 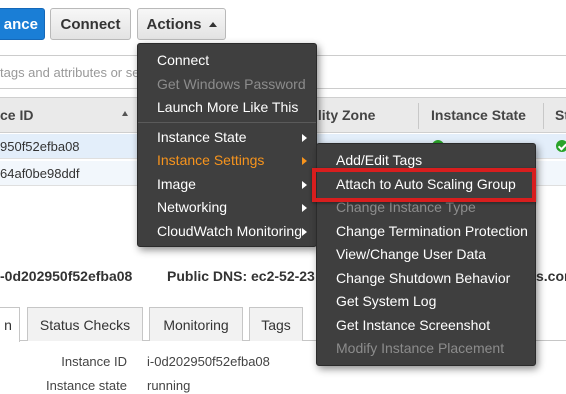 I want to click on column-header-instance-state: Instance State, so click(x=478, y=115).